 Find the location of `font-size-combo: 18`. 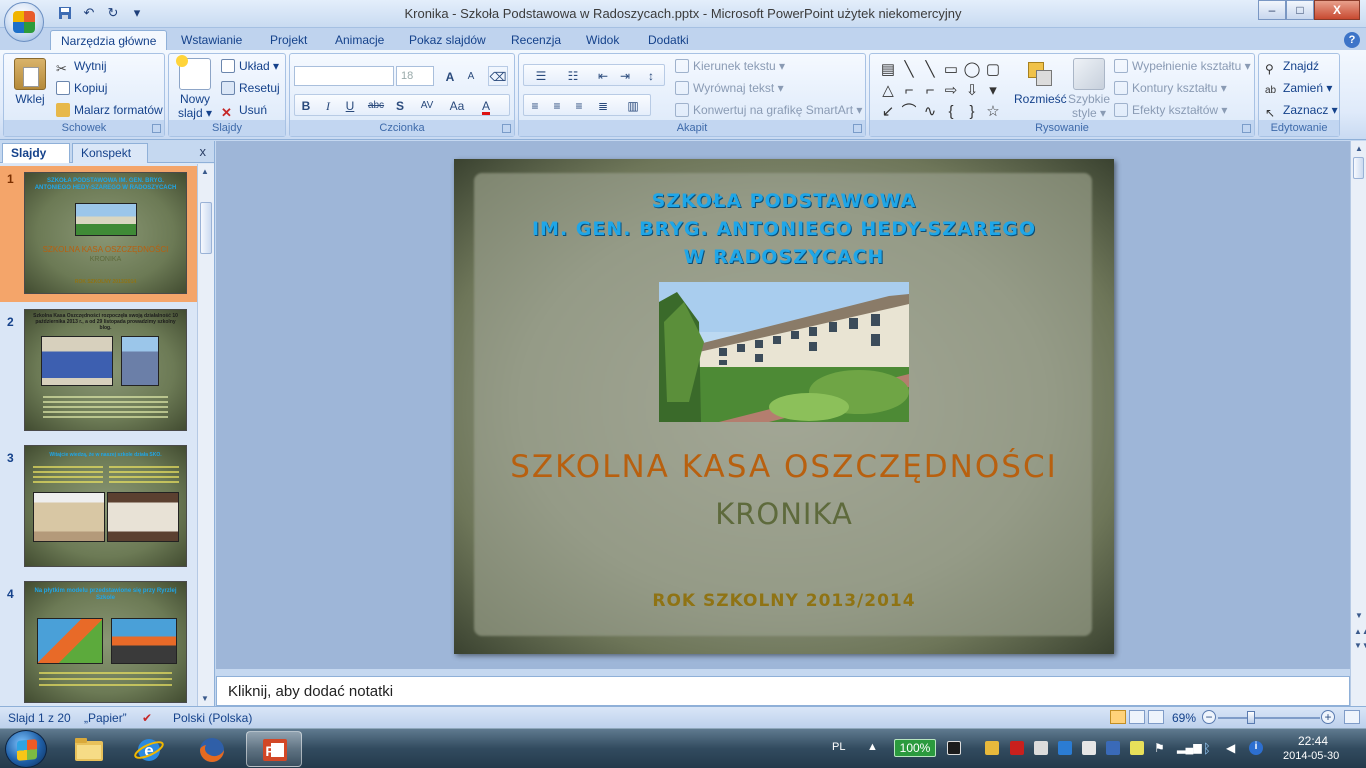

font-size-combo: 18 is located at coordinates (415, 76).